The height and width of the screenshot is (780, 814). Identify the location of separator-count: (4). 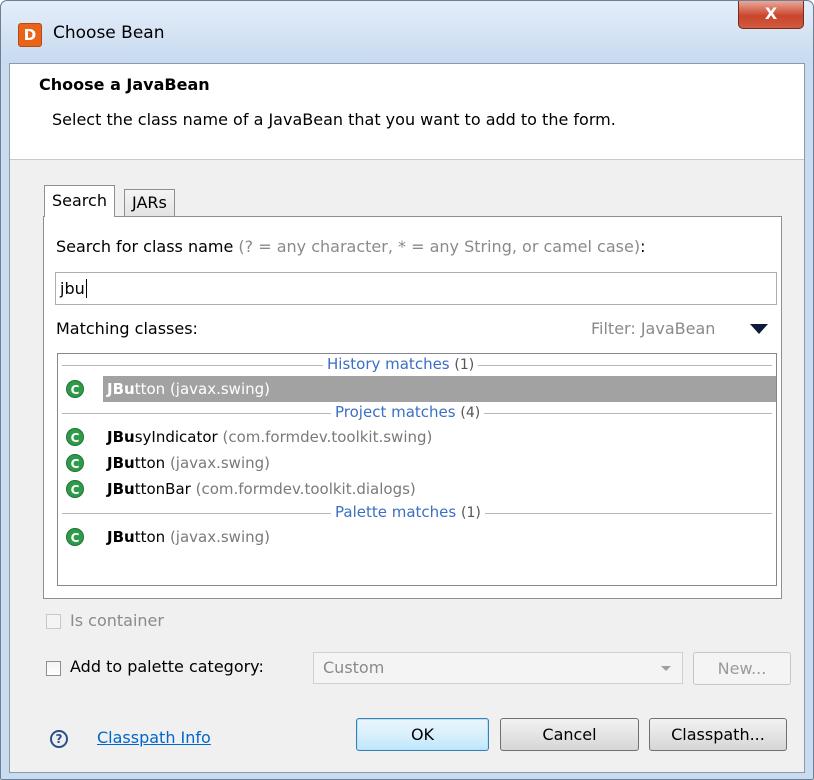
(470, 413).